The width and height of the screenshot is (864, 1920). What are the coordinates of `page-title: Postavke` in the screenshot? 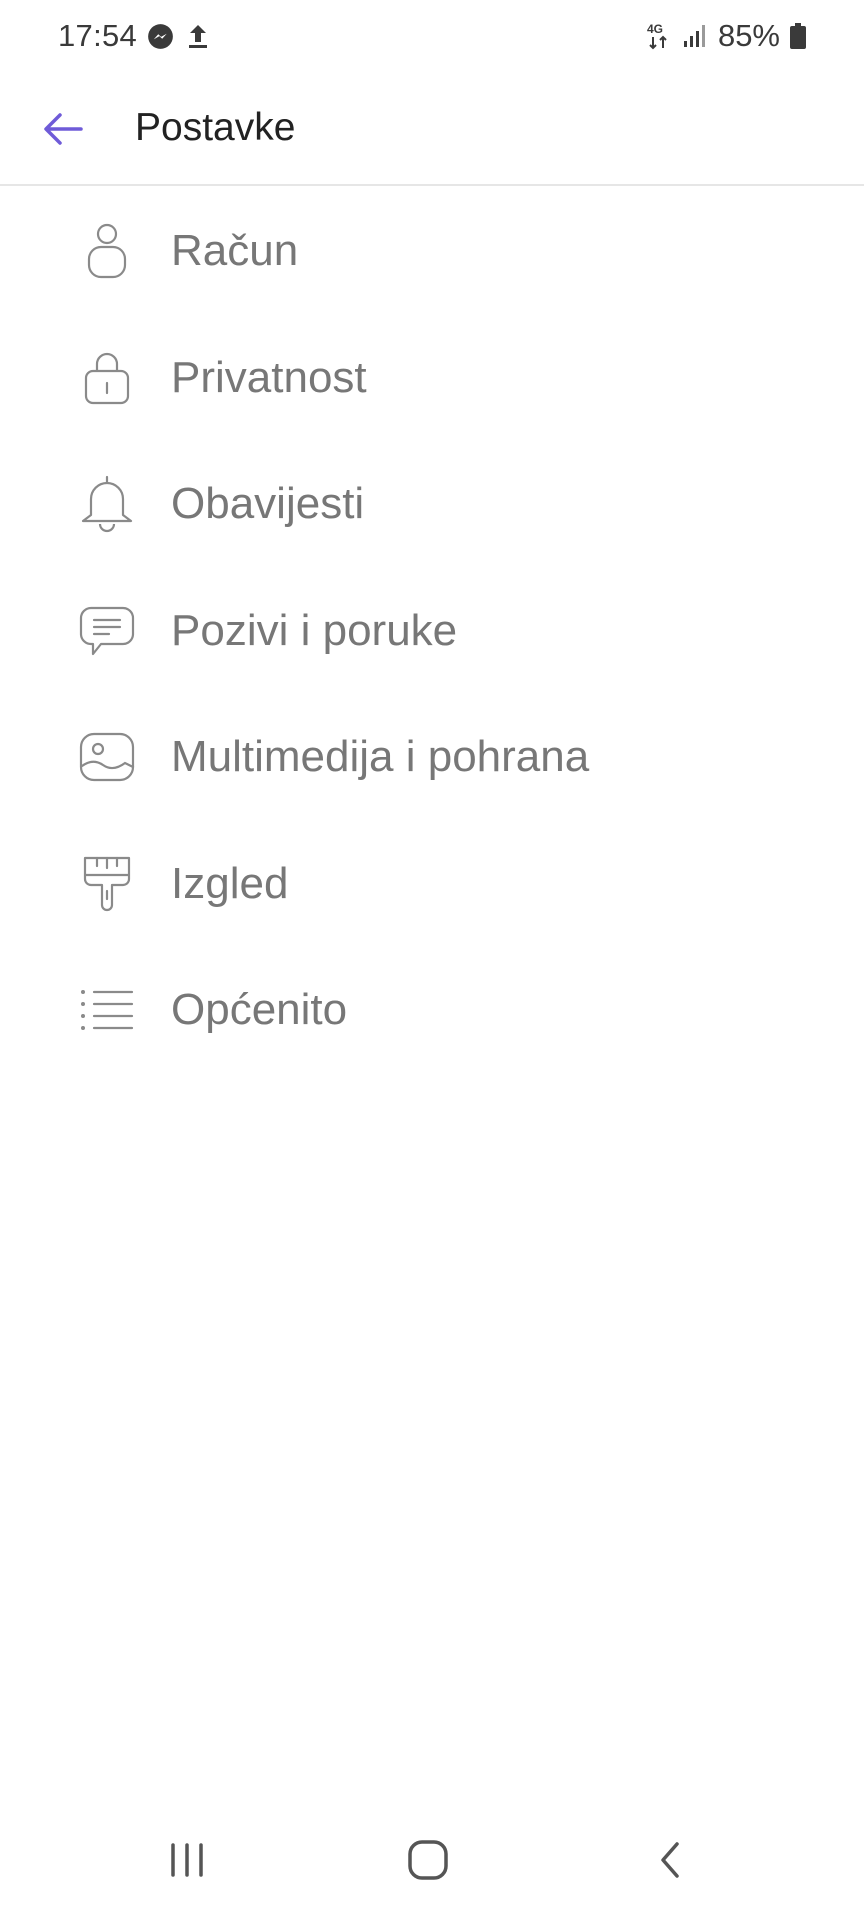 It's located at (215, 127).